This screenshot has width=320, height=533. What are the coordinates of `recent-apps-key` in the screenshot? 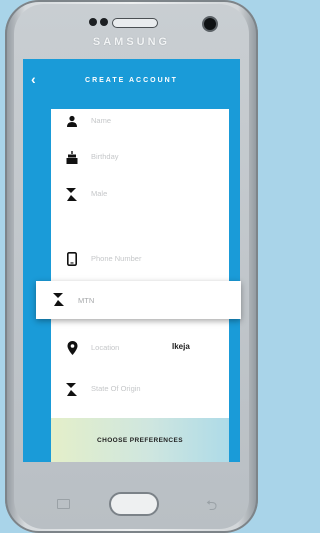 It's located at (63, 504).